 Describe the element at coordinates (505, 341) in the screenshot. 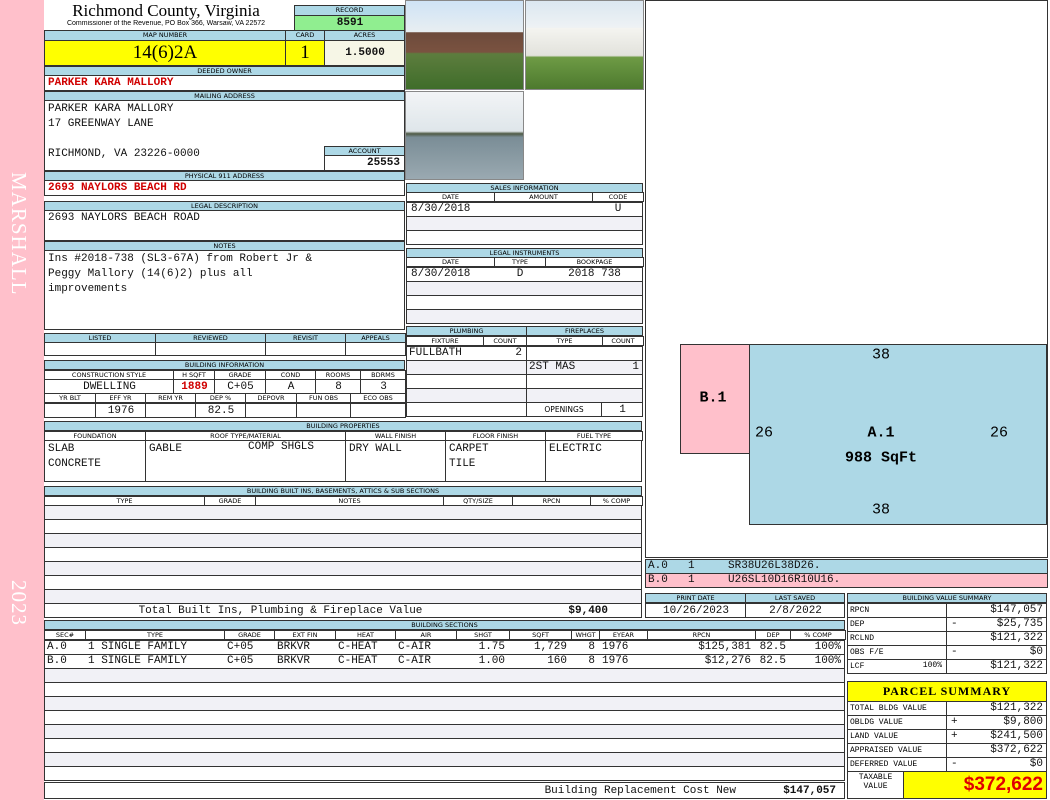

I see `plumbing-header: COUNT` at that location.